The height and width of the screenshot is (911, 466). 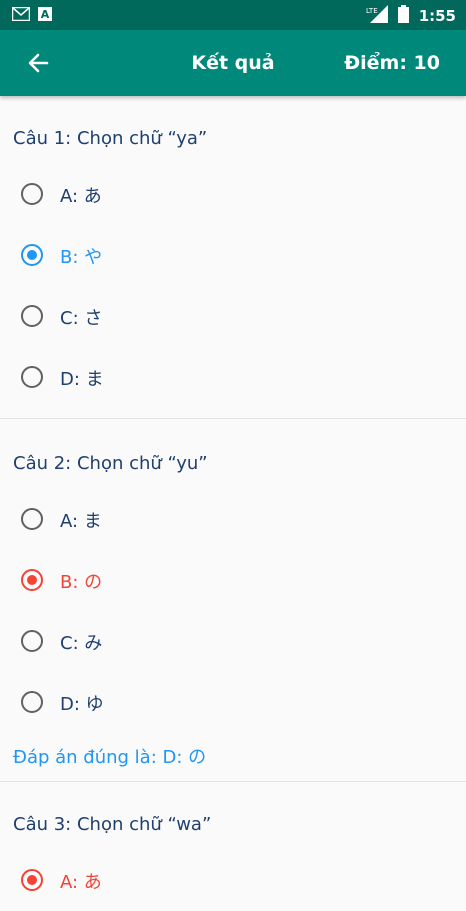 What do you see at coordinates (233, 702) in the screenshot?
I see `option-d: D: ゆ` at bounding box center [233, 702].